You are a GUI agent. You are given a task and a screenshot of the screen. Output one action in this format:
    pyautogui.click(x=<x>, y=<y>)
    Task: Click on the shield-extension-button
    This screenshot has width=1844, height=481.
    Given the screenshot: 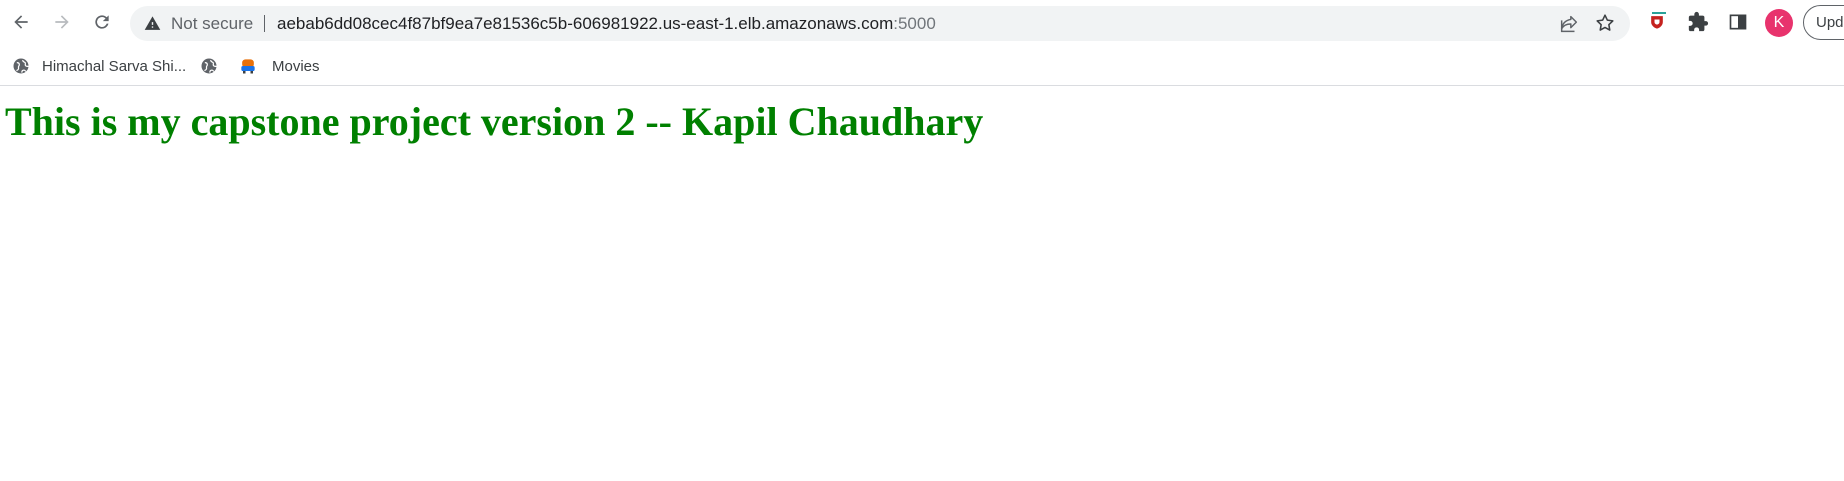 What is the action you would take?
    pyautogui.click(x=1657, y=22)
    